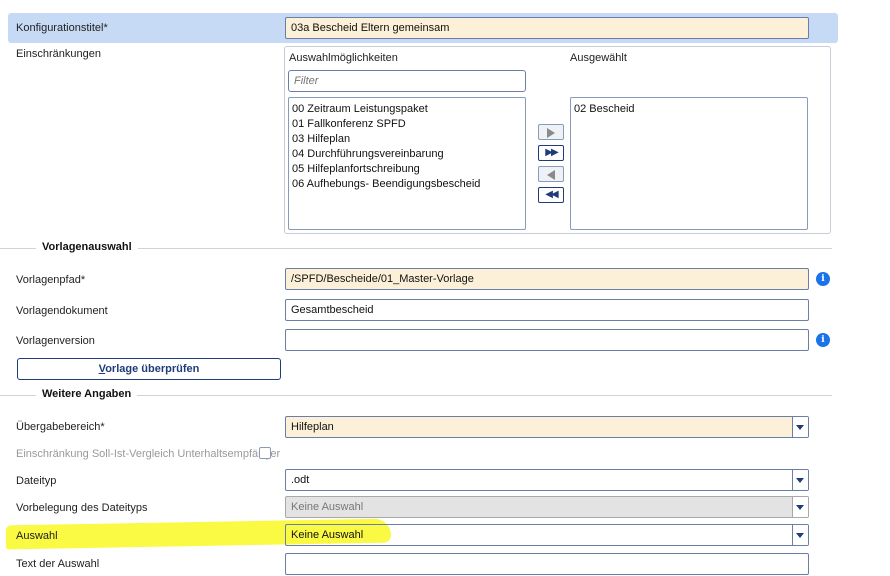 The height and width of the screenshot is (576, 890). Describe the element at coordinates (407, 109) in the screenshot. I see `list-item: 00 Zeitraum Leistungspaket` at that location.